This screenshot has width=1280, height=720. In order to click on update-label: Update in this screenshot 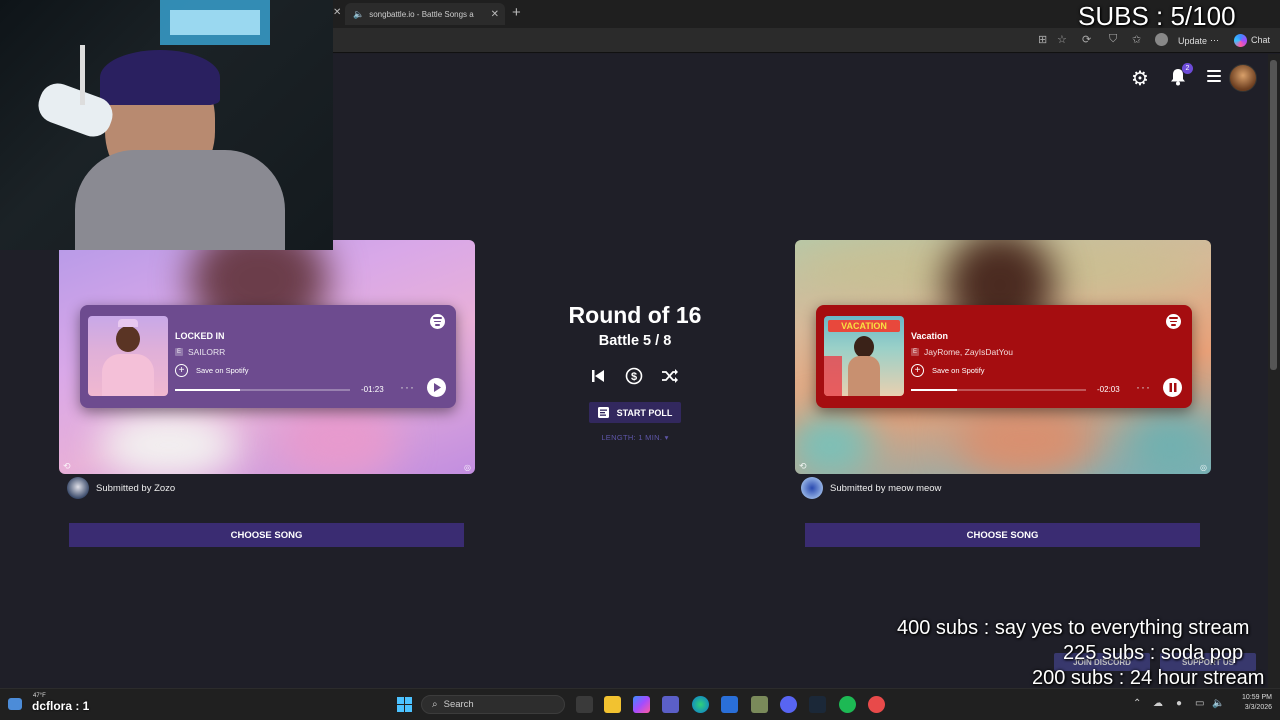, I will do `click(1193, 40)`.